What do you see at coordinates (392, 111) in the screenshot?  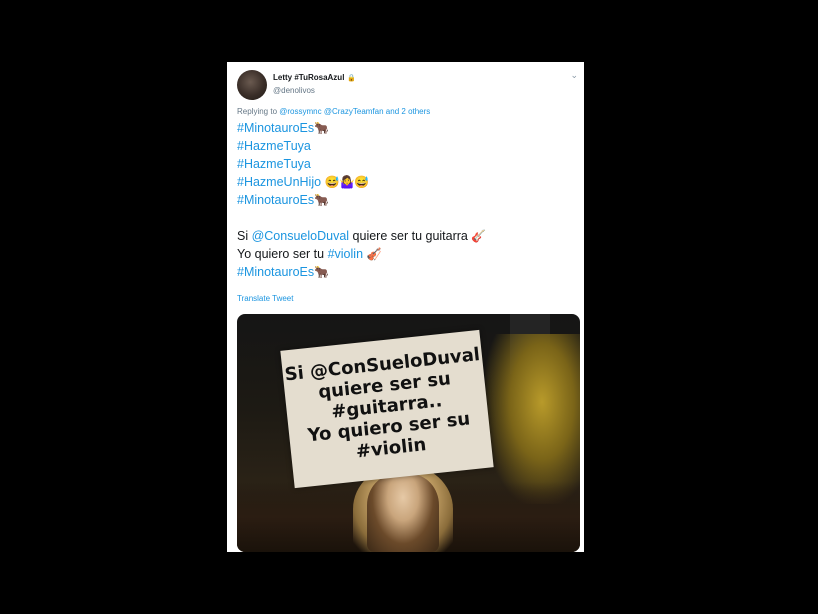 I see `reply-and: and` at bounding box center [392, 111].